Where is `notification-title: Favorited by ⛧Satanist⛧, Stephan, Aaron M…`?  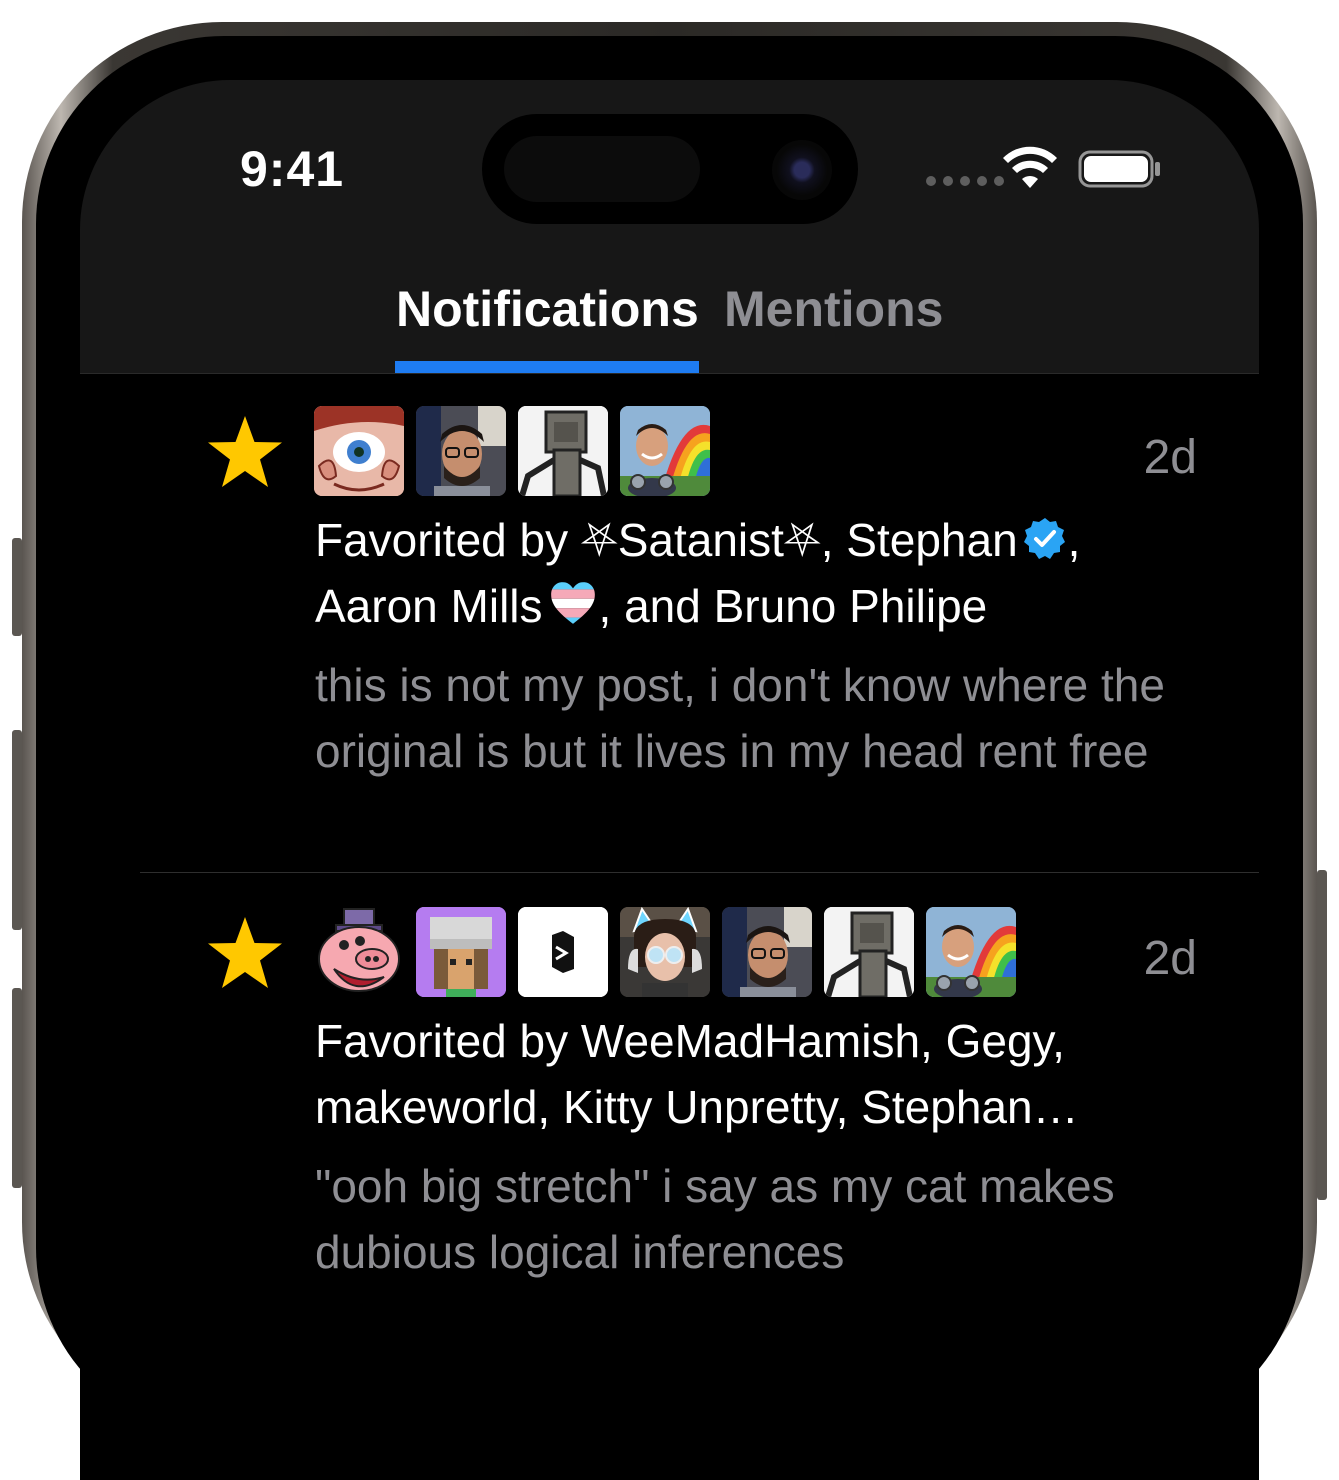
notification-title: Favorited by ⛧Satanist⛧, Stephan, Aaron M… is located at coordinates (755, 573).